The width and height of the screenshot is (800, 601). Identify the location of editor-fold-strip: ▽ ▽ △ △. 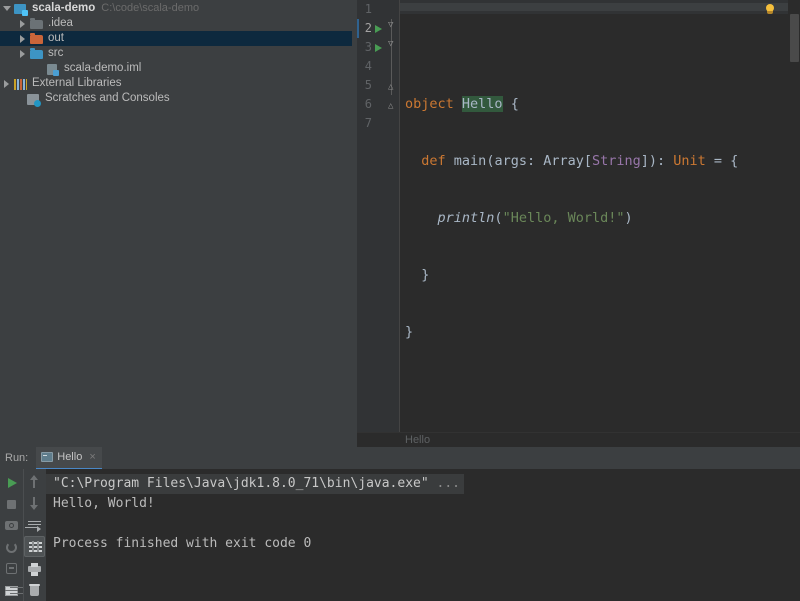
(394, 223).